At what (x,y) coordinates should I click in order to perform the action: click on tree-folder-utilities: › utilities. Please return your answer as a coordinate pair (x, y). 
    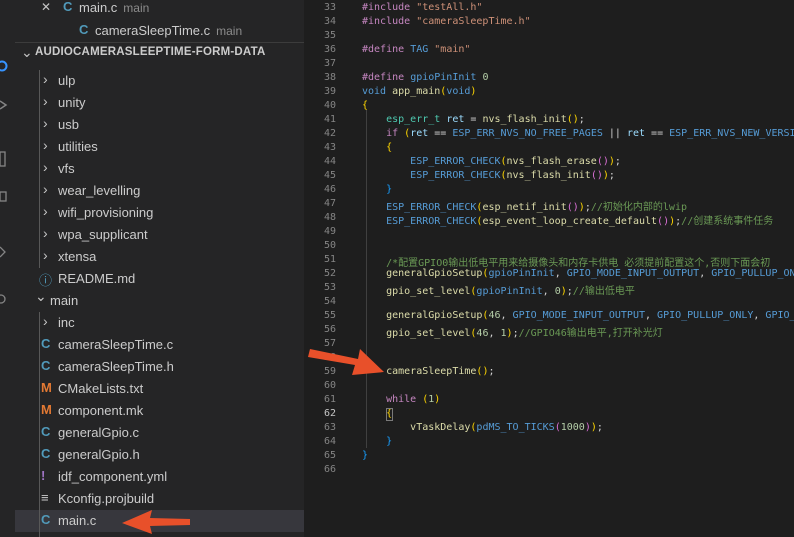
    Looking at the image, I should click on (159, 147).